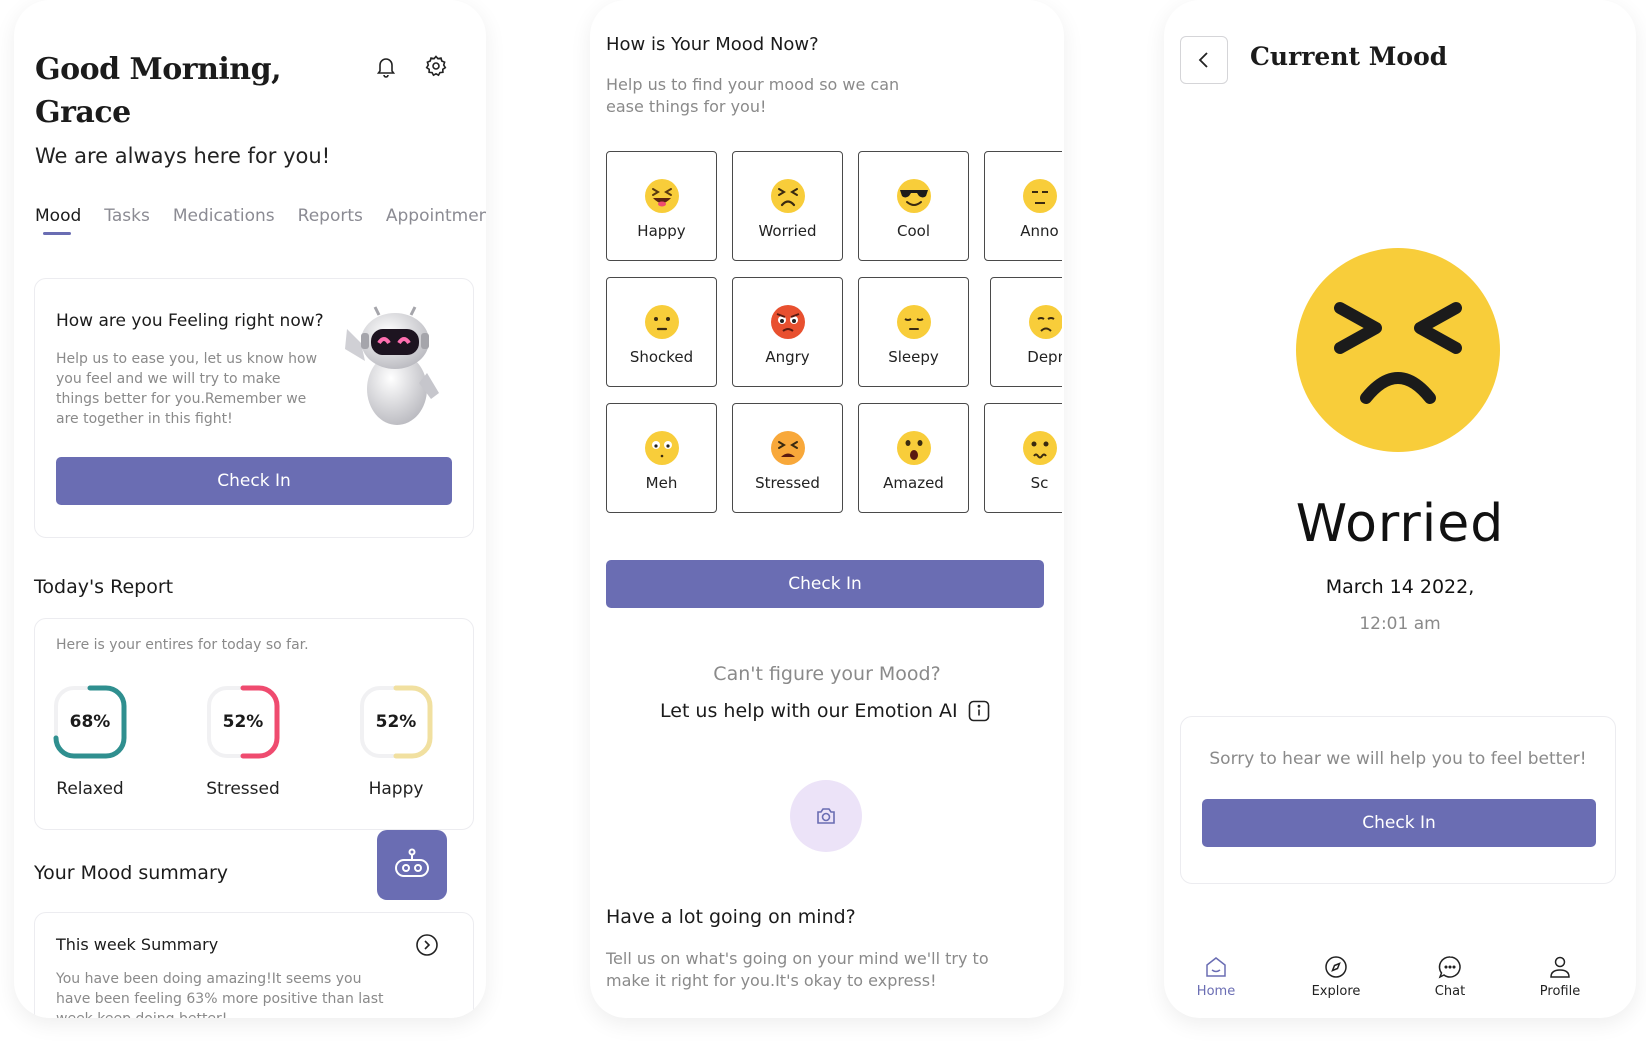 The width and height of the screenshot is (1646, 1050). Describe the element at coordinates (809, 711) in the screenshot. I see `emotion-ai-text: Let us help with our Emotion AI` at that location.